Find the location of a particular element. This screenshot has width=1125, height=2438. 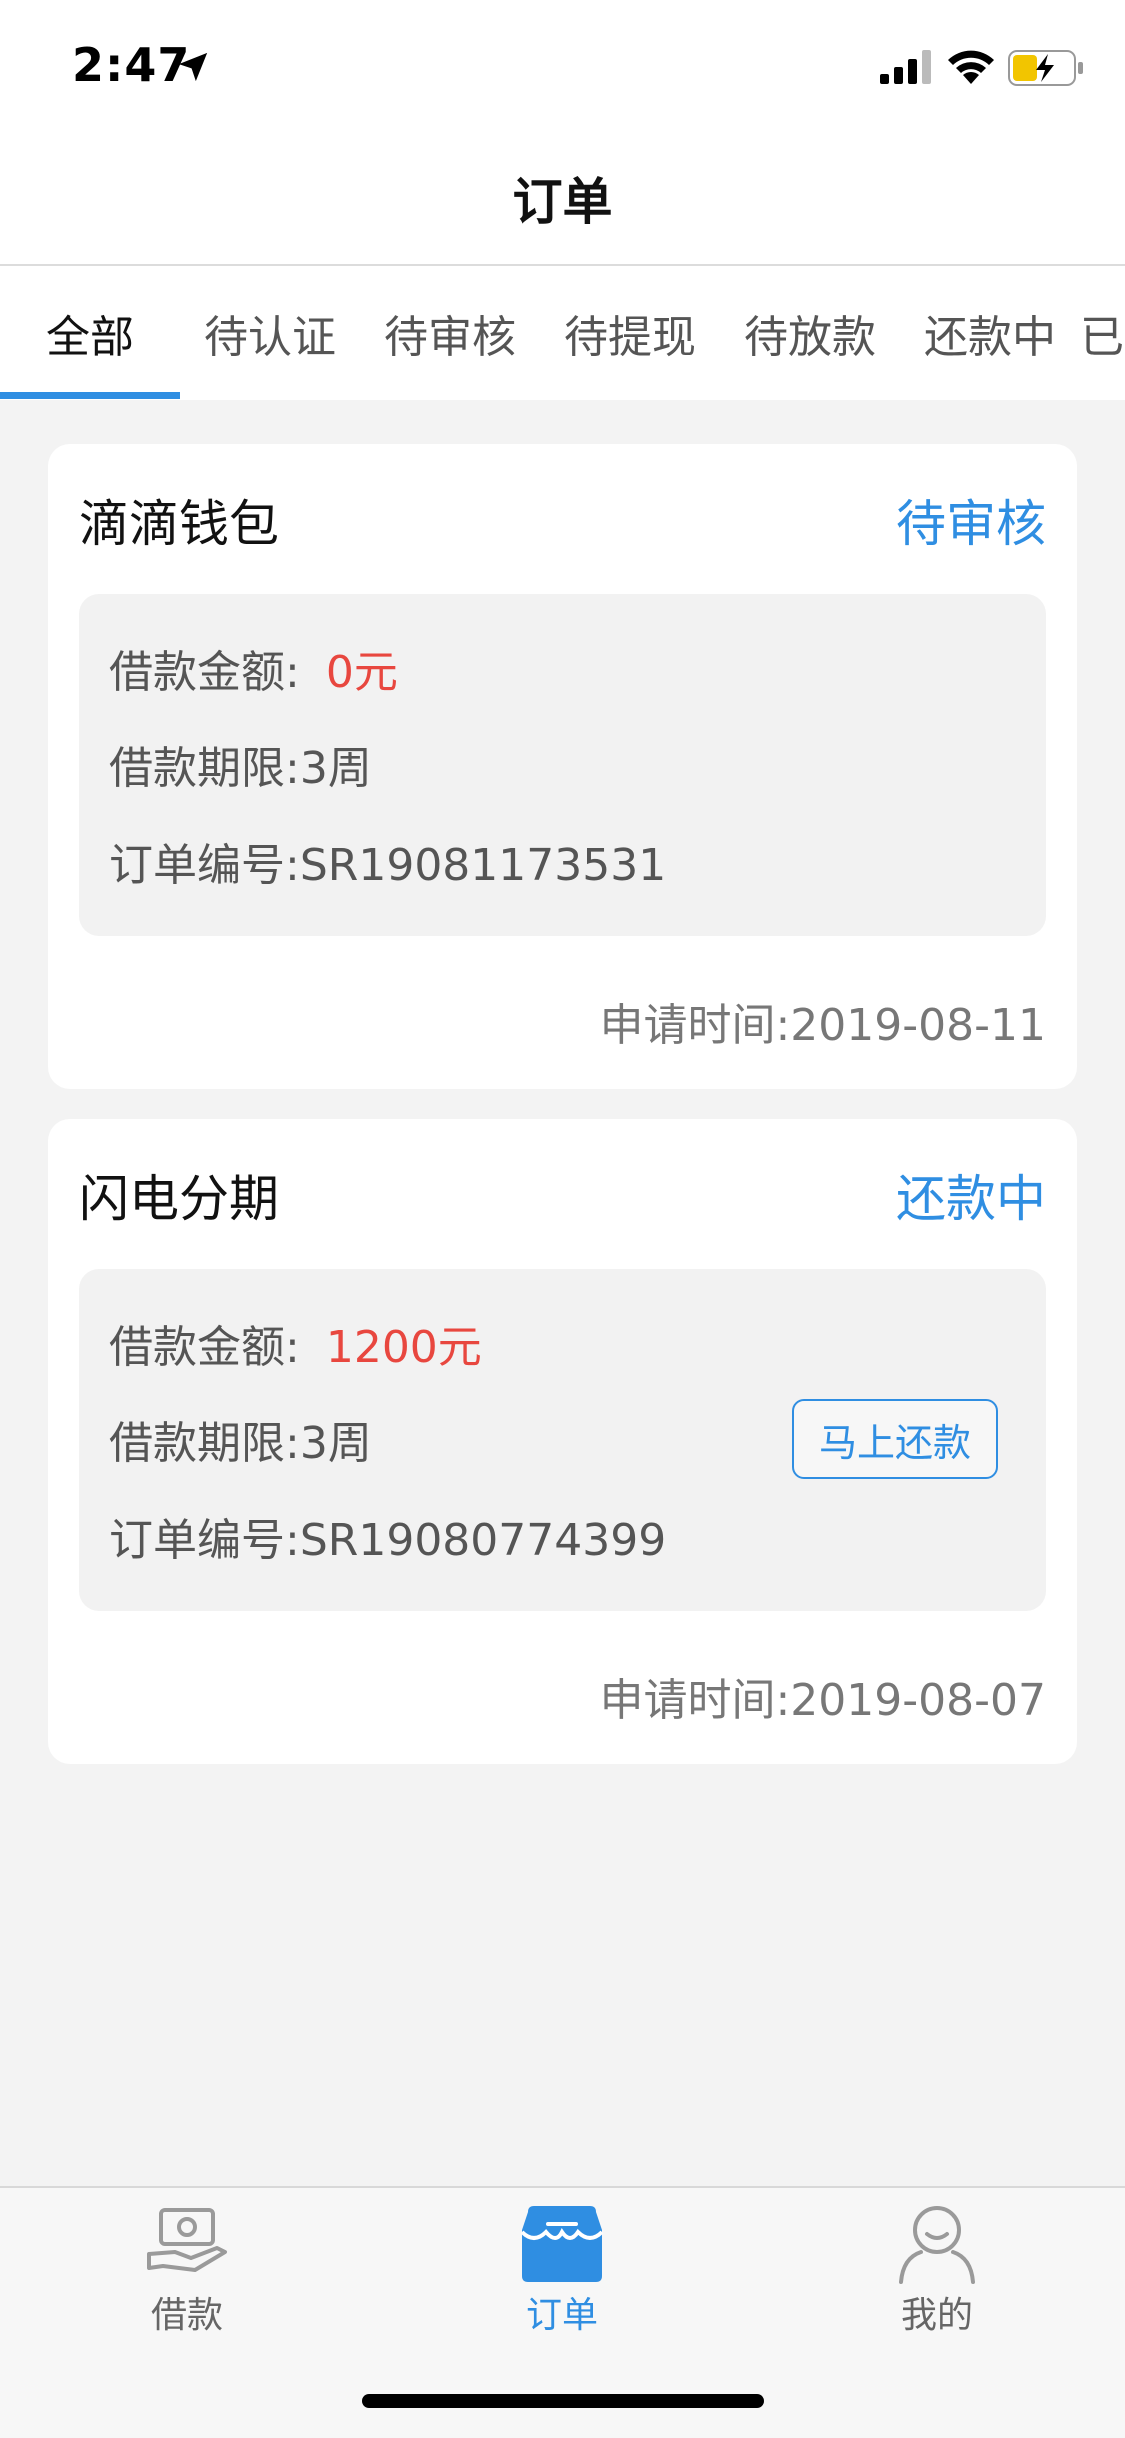

lender-name: 滴滴钱包 is located at coordinates (179, 524).